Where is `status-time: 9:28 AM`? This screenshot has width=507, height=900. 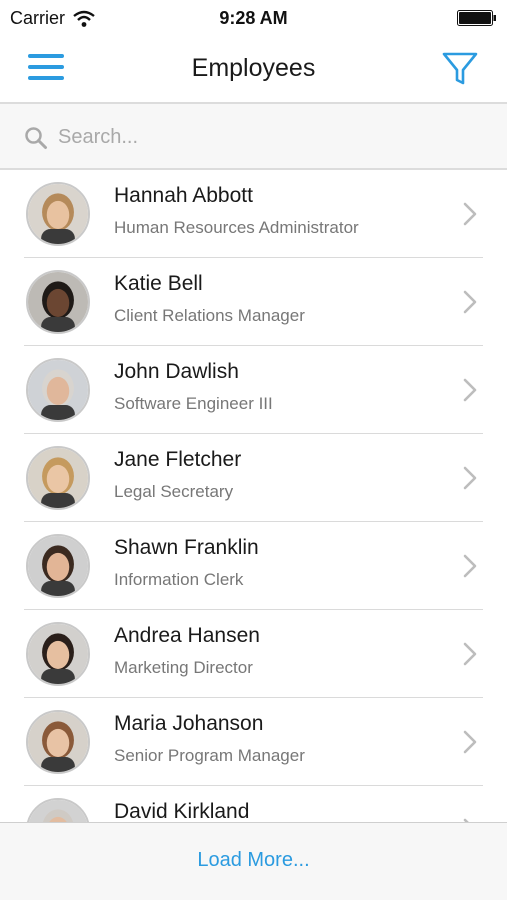 status-time: 9:28 AM is located at coordinates (253, 18).